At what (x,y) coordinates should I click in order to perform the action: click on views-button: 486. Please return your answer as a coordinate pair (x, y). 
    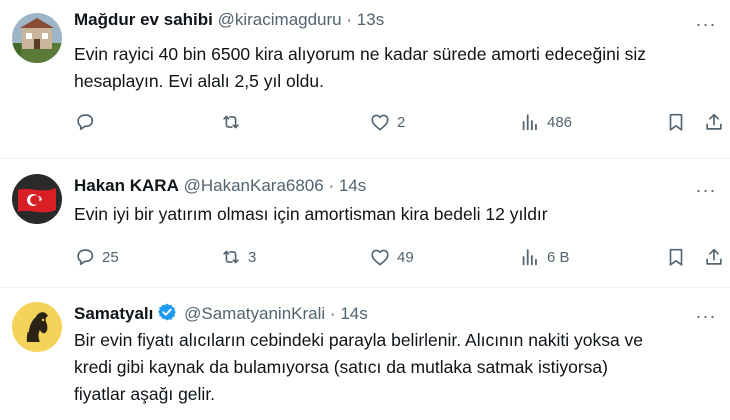
    Looking at the image, I should click on (545, 122).